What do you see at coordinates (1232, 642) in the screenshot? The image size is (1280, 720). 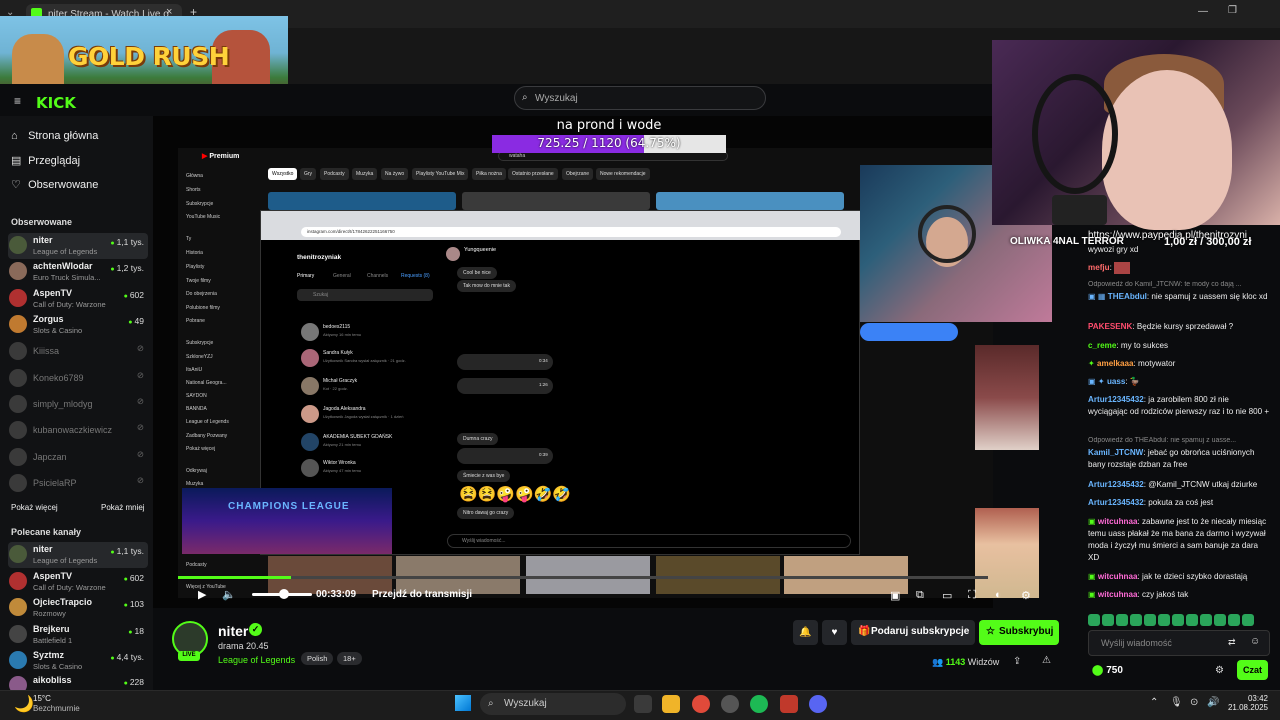 I see `translate-icon: ⇄` at bounding box center [1232, 642].